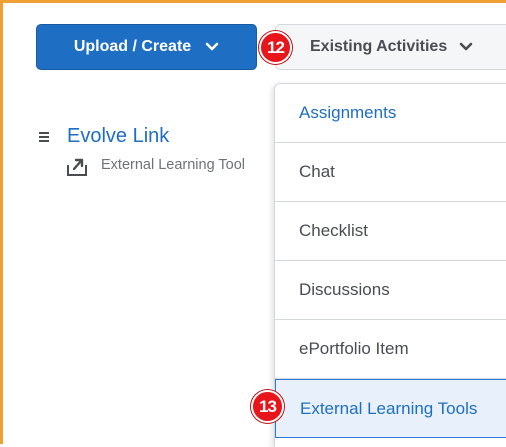 This screenshot has height=447, width=506. Describe the element at coordinates (275, 47) in the screenshot. I see `step-badge-12: 12` at that location.